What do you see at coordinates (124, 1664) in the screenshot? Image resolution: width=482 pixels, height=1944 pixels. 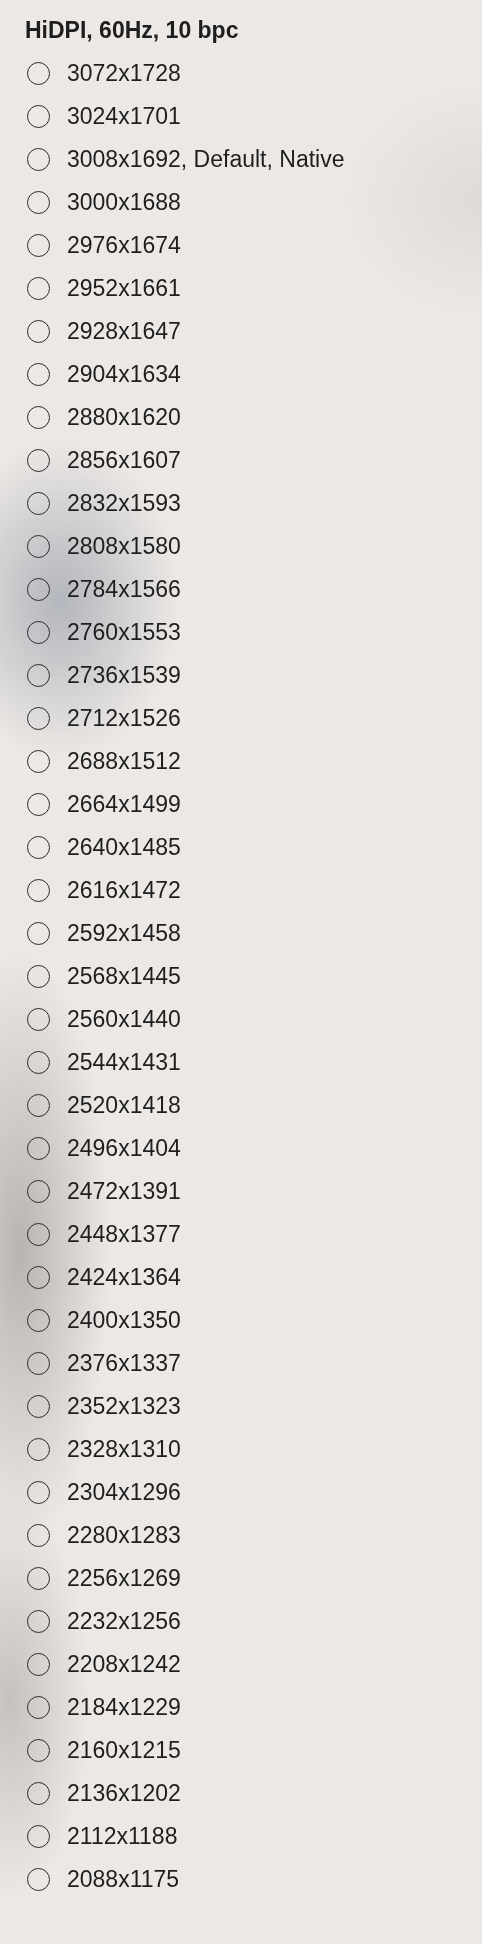 I see `resolution-label: 2208x1242` at bounding box center [124, 1664].